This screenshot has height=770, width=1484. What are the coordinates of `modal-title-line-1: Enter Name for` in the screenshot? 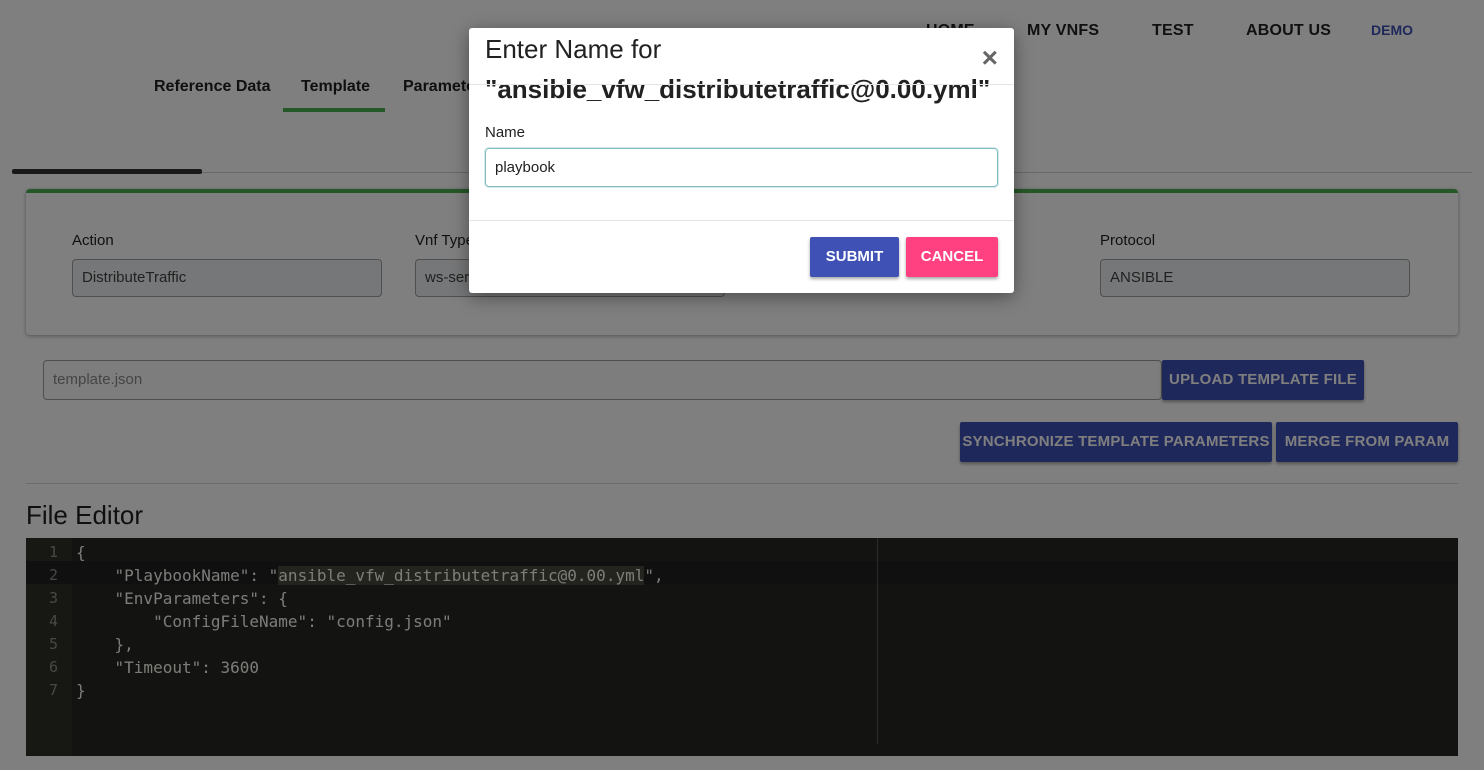 It's located at (573, 49).